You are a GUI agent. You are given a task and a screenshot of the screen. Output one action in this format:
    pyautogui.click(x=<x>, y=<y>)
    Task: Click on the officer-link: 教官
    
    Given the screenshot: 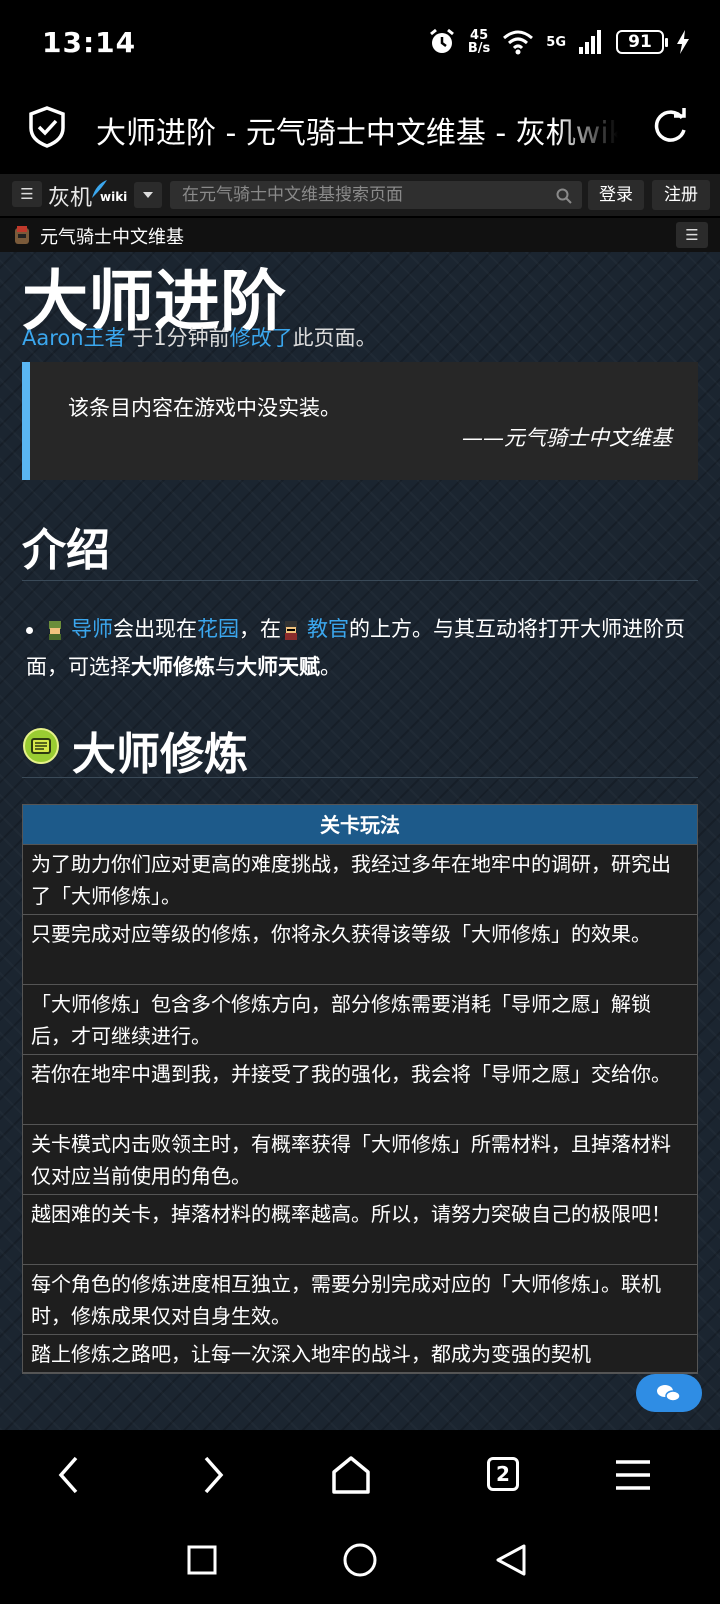 What is the action you would take?
    pyautogui.click(x=328, y=629)
    